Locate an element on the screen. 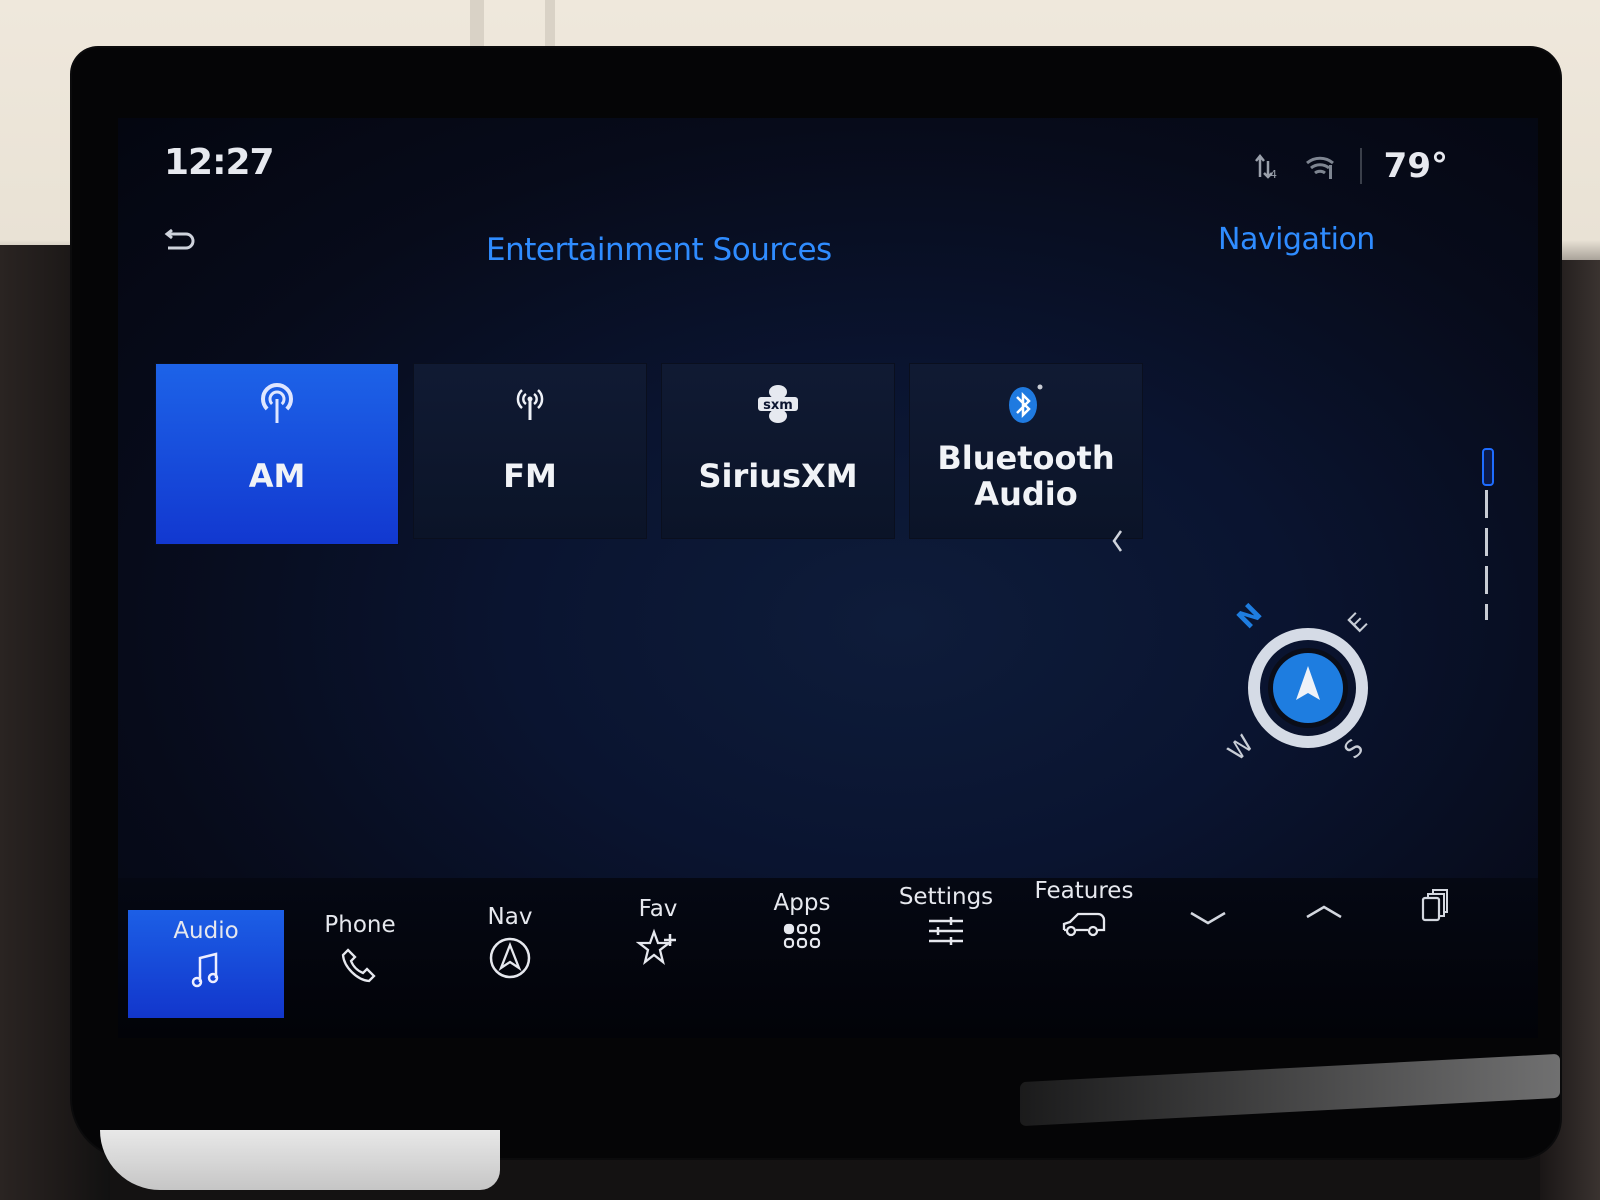 The height and width of the screenshot is (1200, 1600). source-label: Bluetooth Audio is located at coordinates (1025, 476).